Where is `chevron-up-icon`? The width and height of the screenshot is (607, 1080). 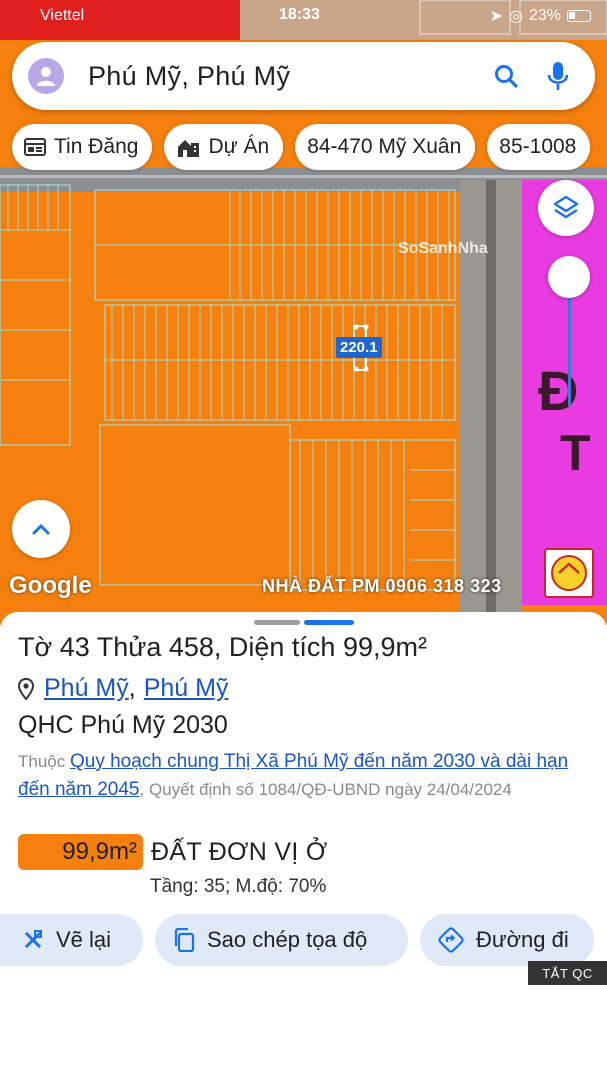 chevron-up-icon is located at coordinates (41, 529).